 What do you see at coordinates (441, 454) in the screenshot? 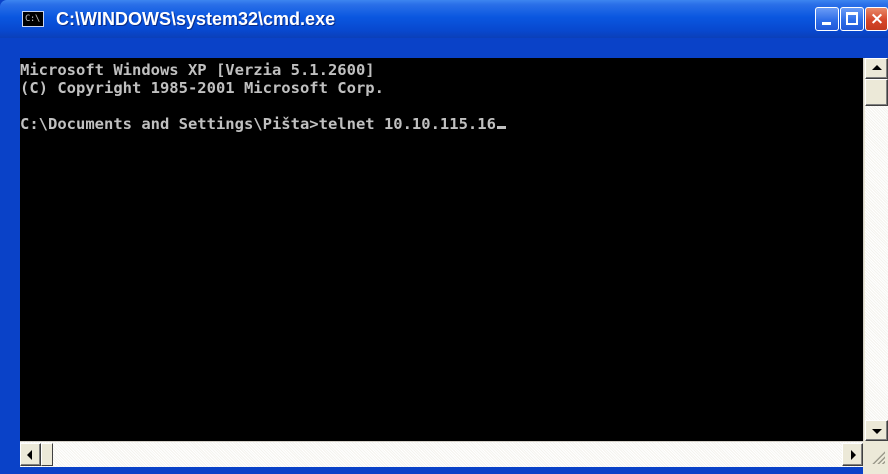
I see `horizontal-scrollbar` at bounding box center [441, 454].